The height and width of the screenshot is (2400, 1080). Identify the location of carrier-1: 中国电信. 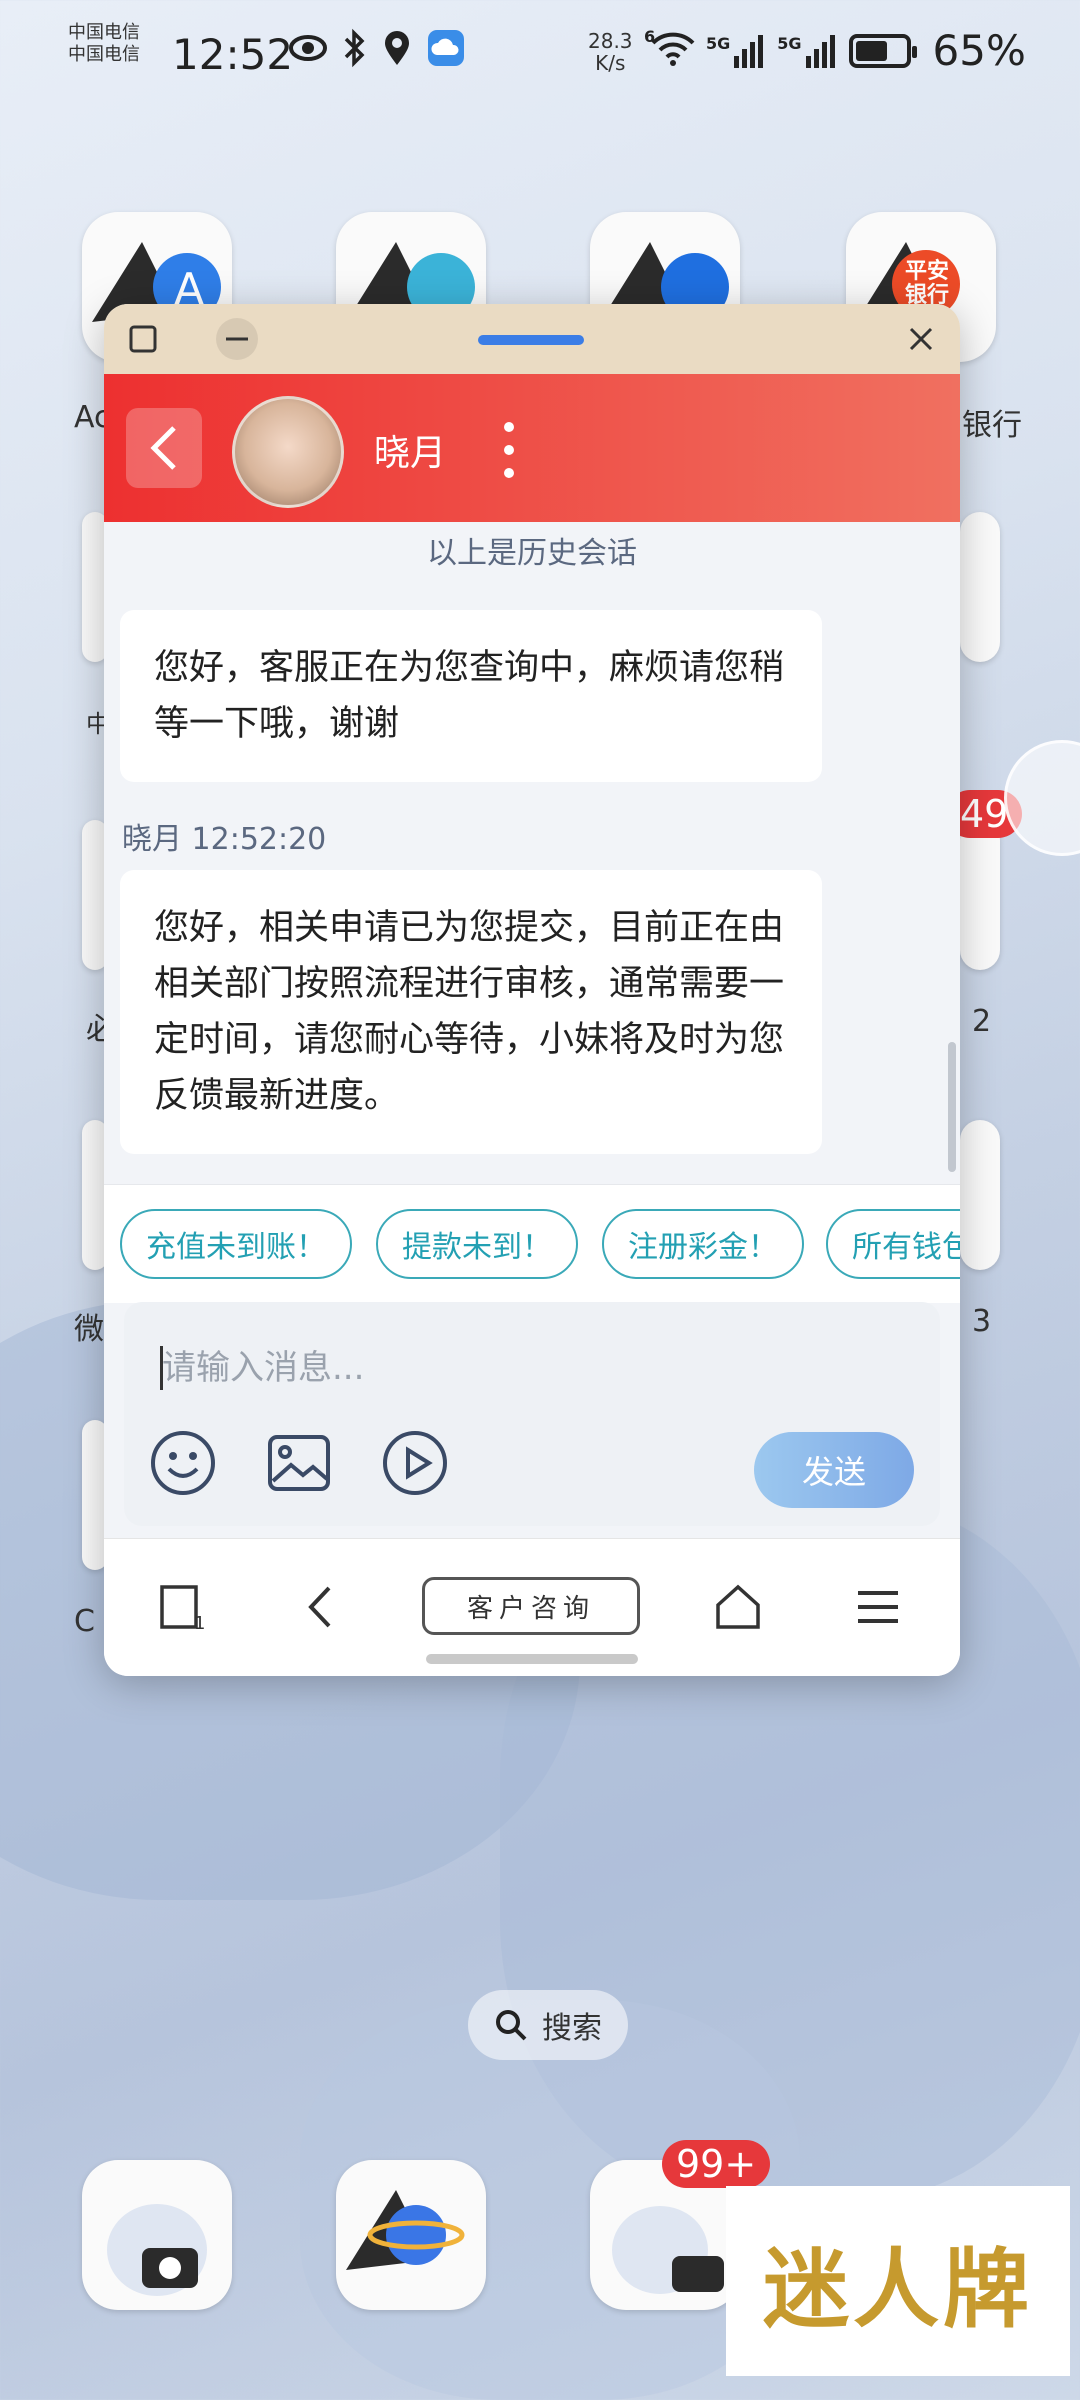
(104, 32).